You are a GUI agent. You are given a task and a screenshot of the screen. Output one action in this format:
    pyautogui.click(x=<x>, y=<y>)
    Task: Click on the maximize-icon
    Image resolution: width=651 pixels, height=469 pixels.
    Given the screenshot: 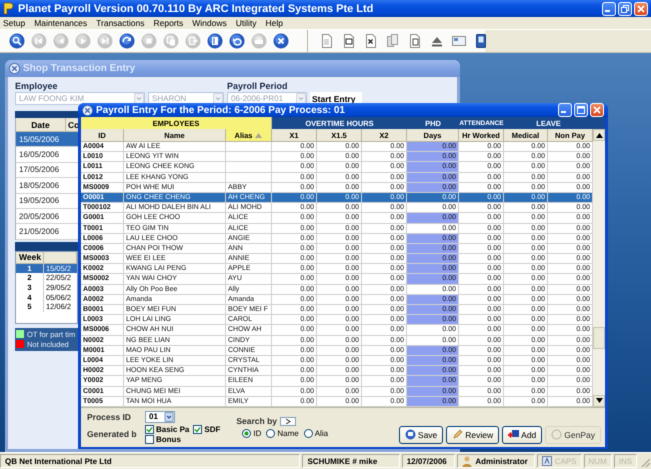 What is the action you would take?
    pyautogui.click(x=581, y=110)
    